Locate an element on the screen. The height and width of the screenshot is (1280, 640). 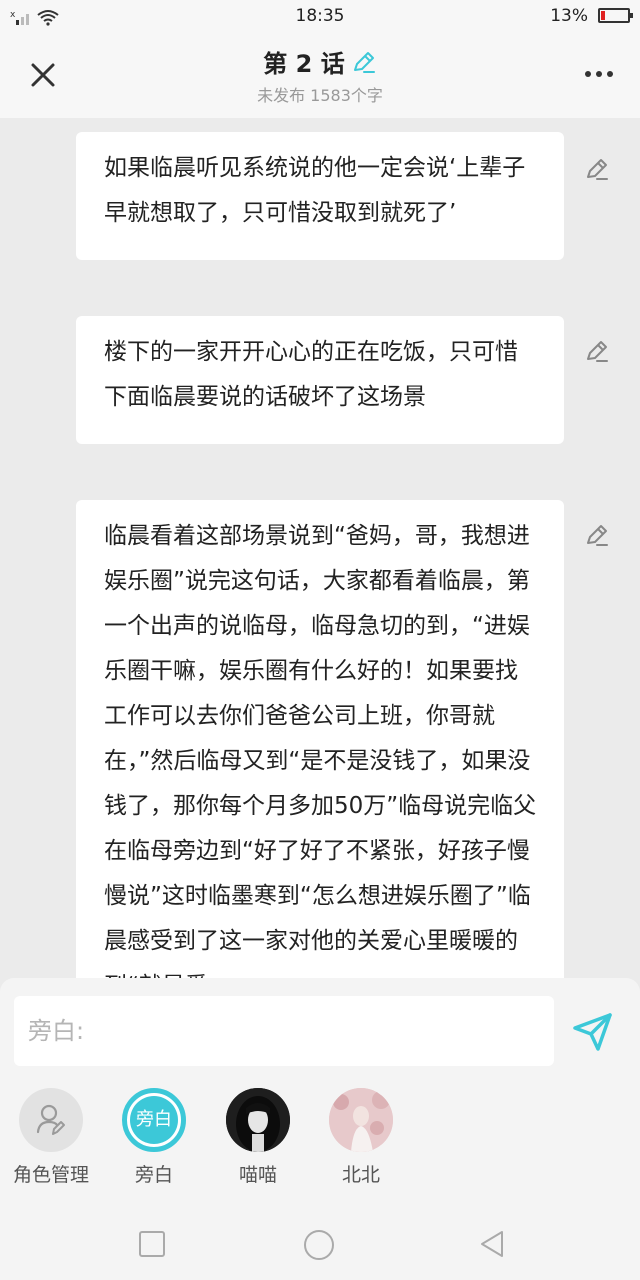
card-text: 如果临晨听见系统说的他一定会说‘上辈子早就想取了，只可惜没取到就死了’ is located at coordinates (315, 190).